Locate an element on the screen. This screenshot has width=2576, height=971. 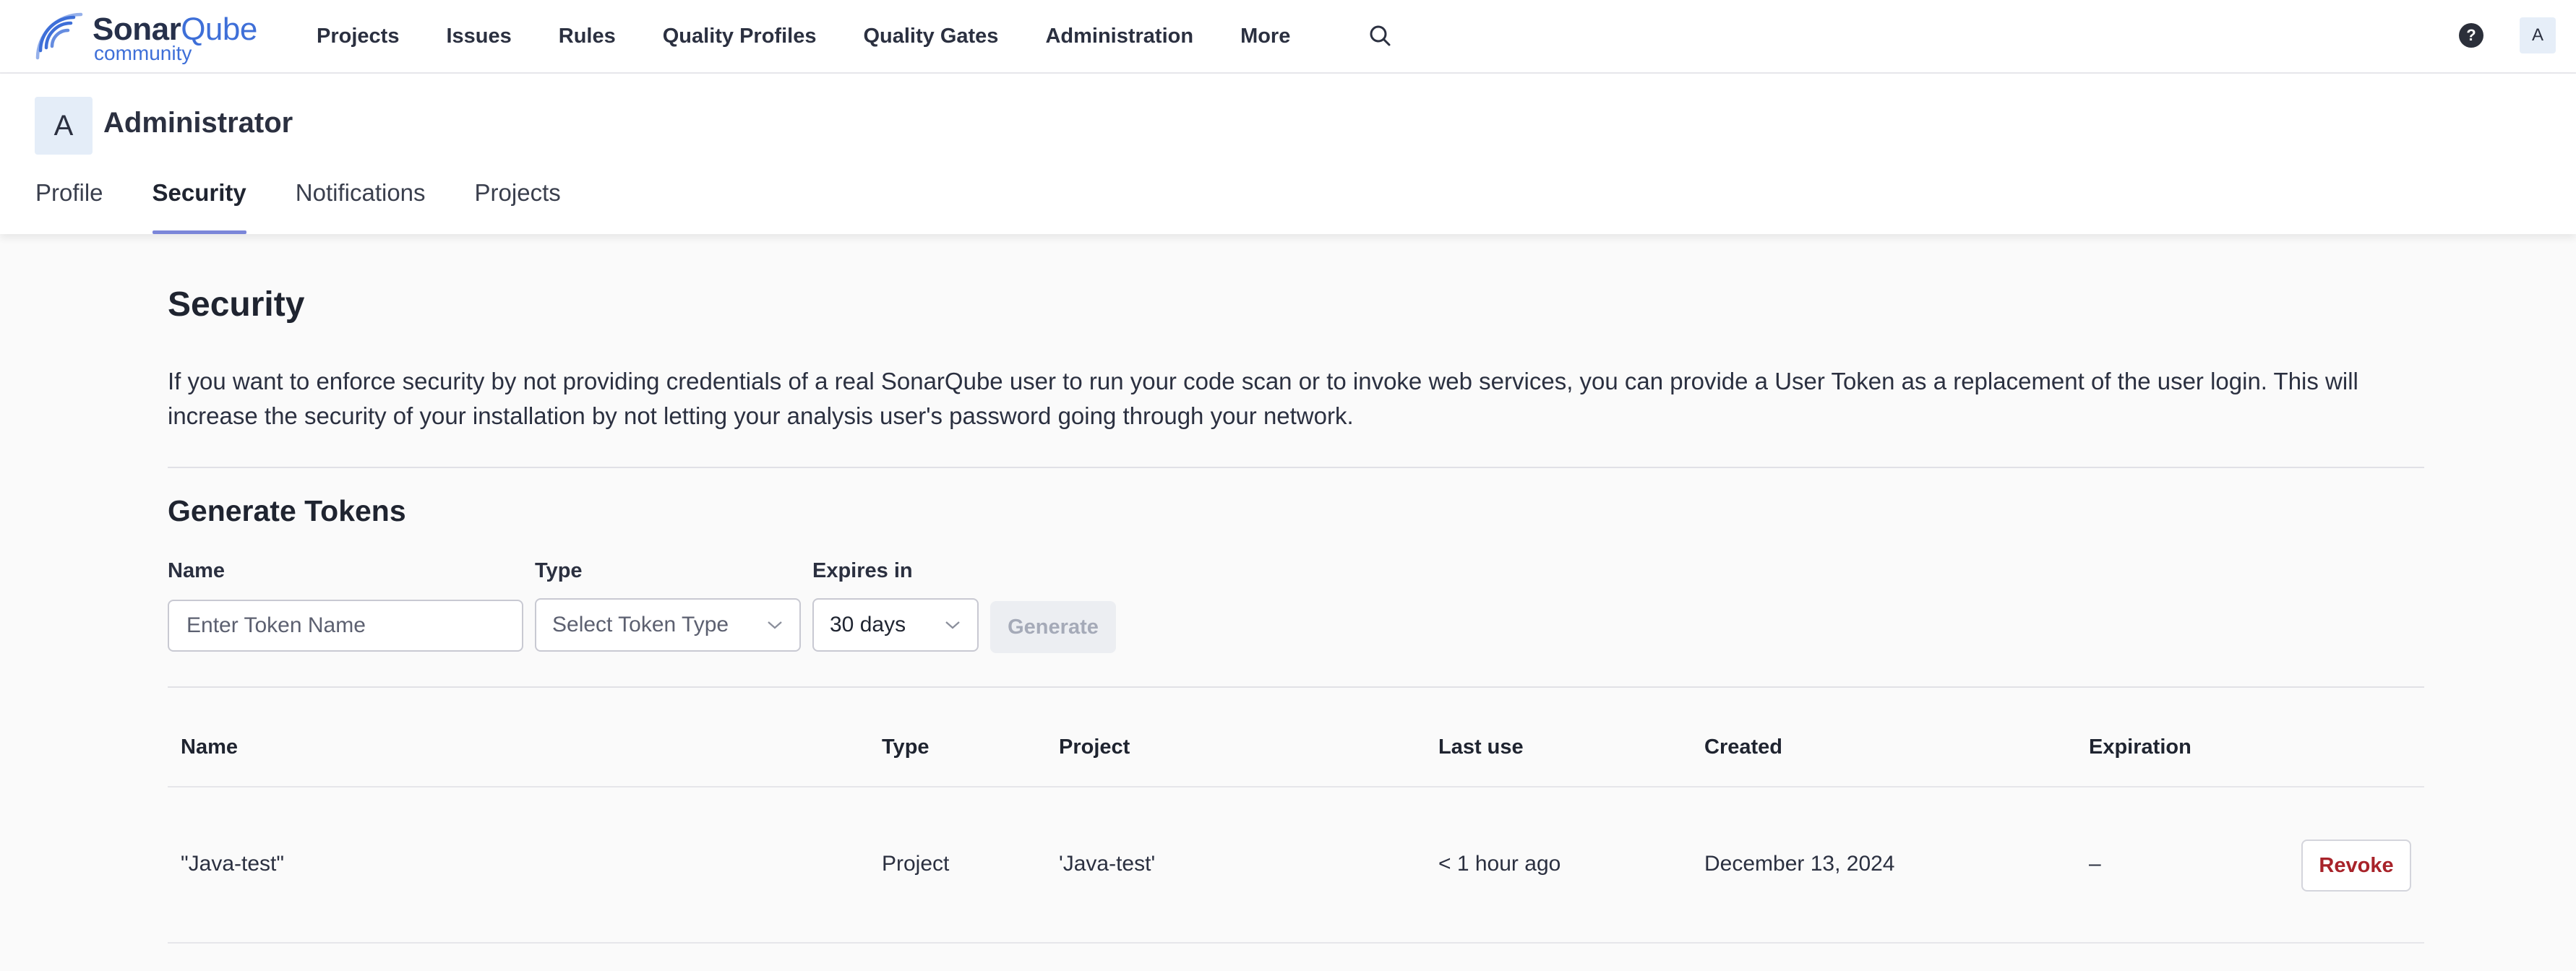
column-header-expiration: Expiration is located at coordinates (2140, 747).